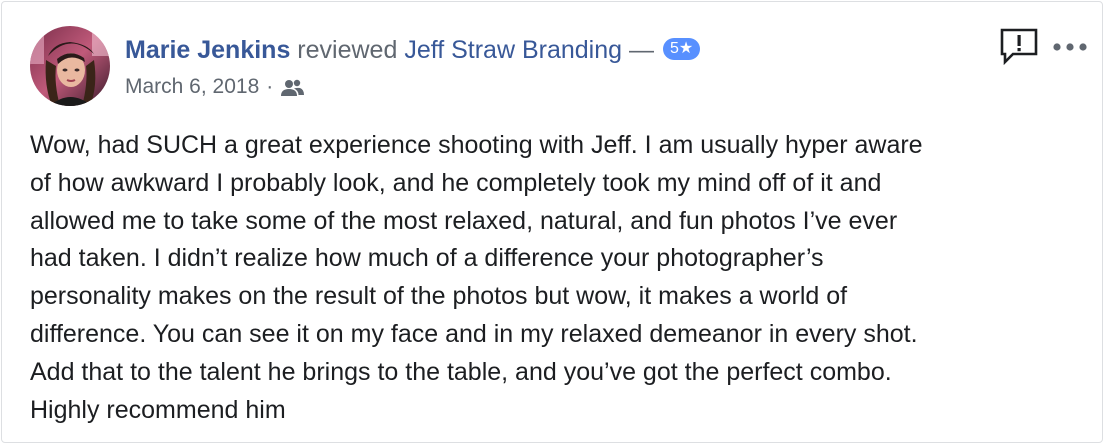  I want to click on review-text-line: Highly recommend him, so click(158, 409).